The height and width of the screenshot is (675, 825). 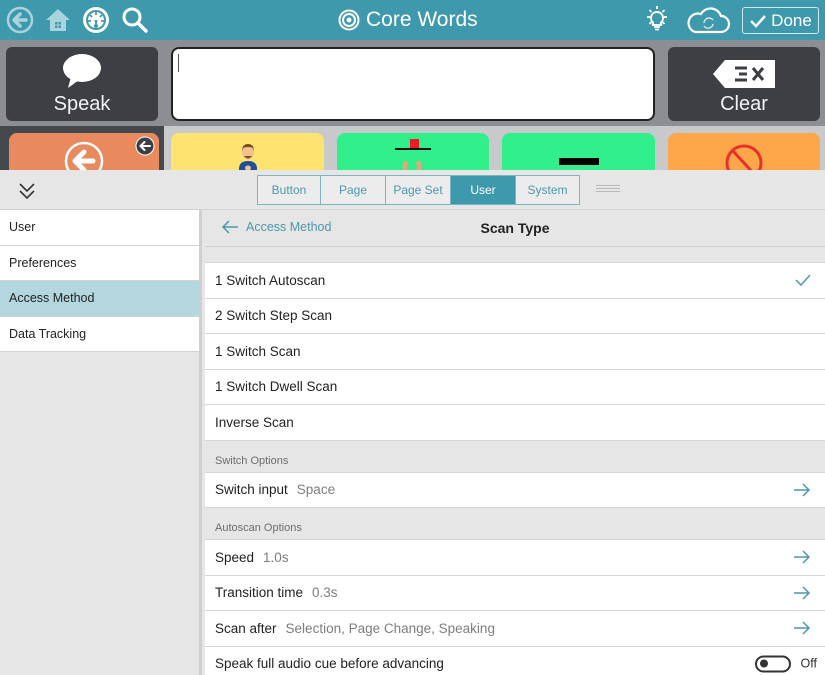 I want to click on settings-tabs: Button Page Page Set User System, so click(x=418, y=190).